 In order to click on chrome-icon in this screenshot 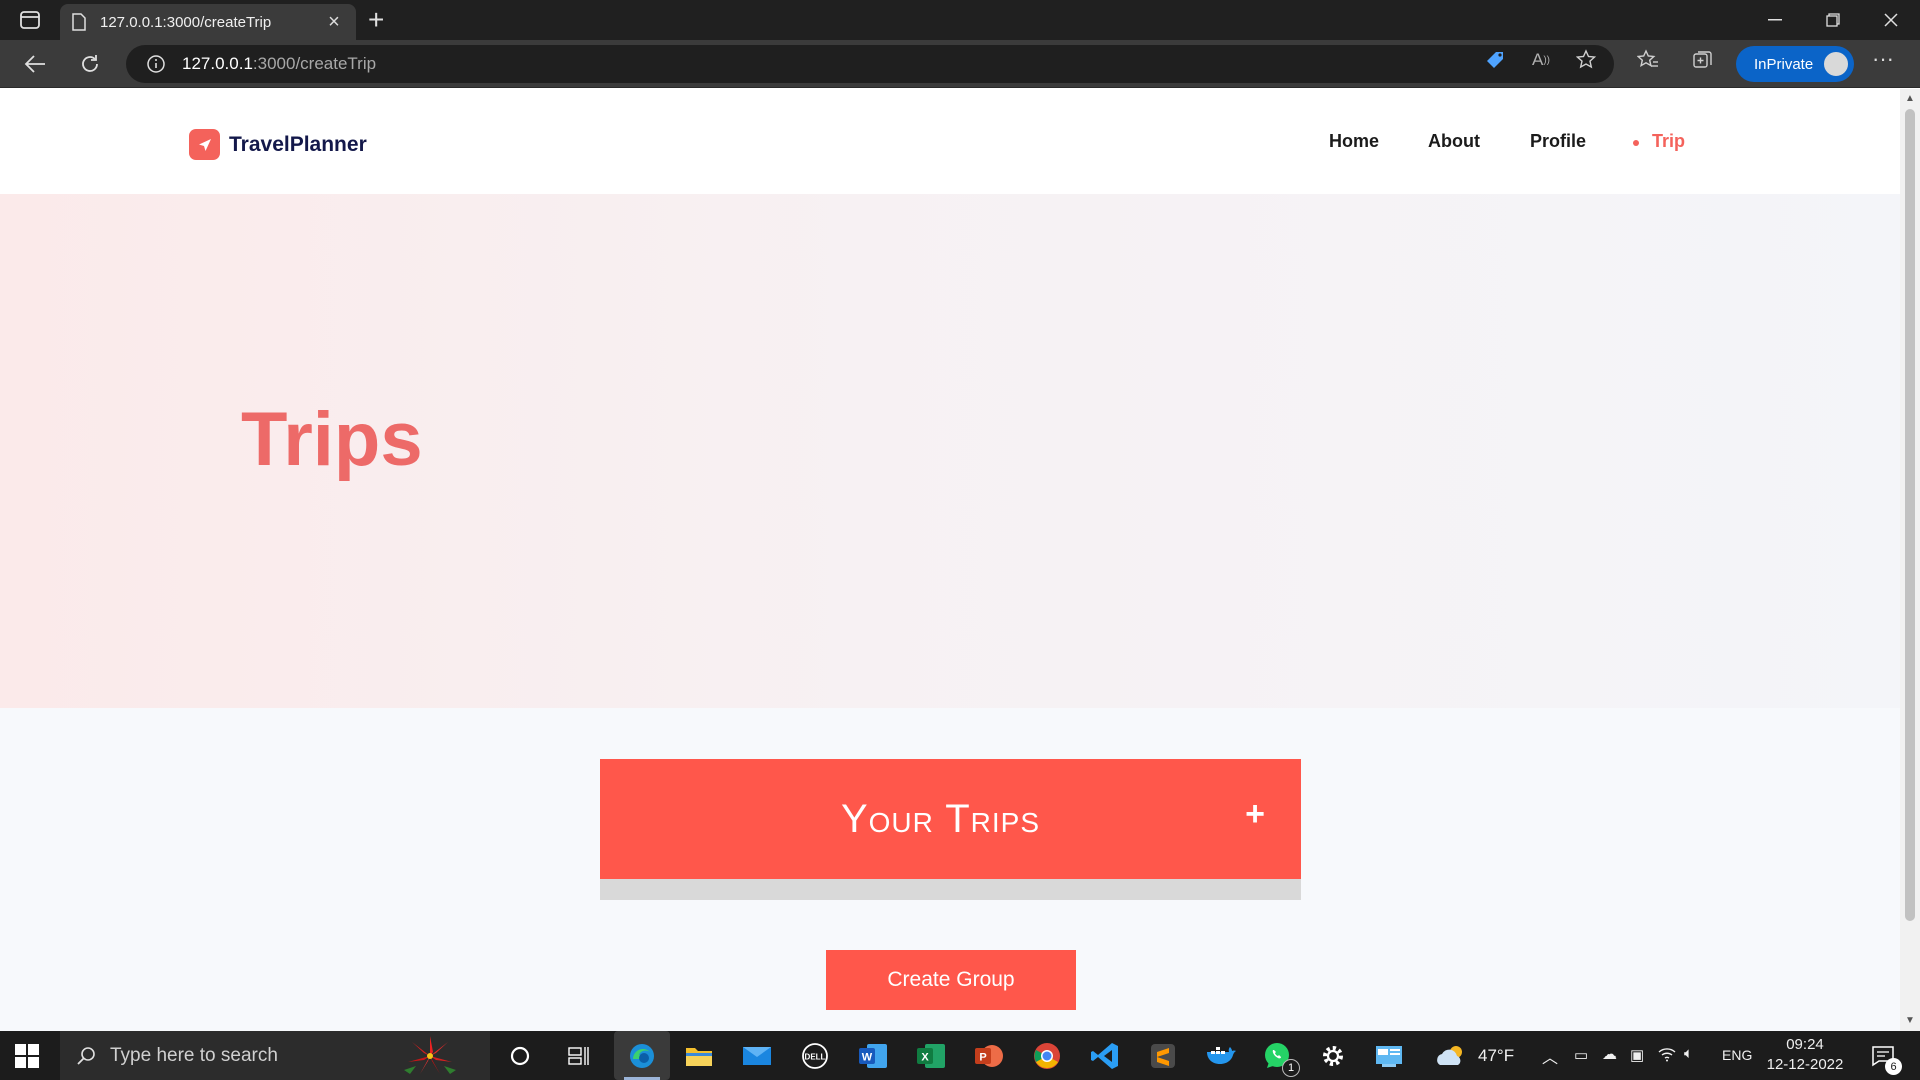, I will do `click(1047, 1056)`.